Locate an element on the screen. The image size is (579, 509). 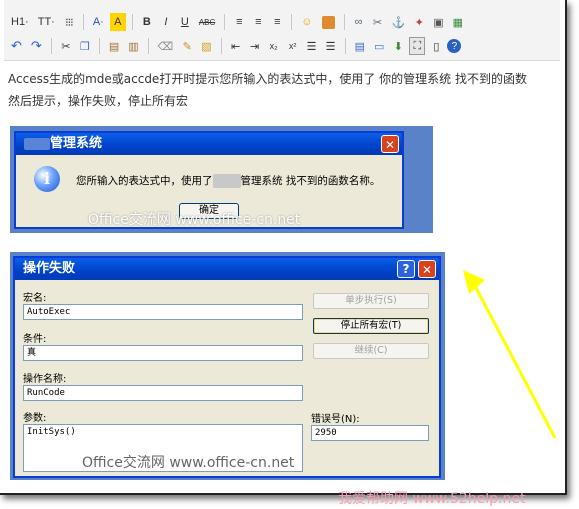
arguments-label: 参数: is located at coordinates (35, 418).